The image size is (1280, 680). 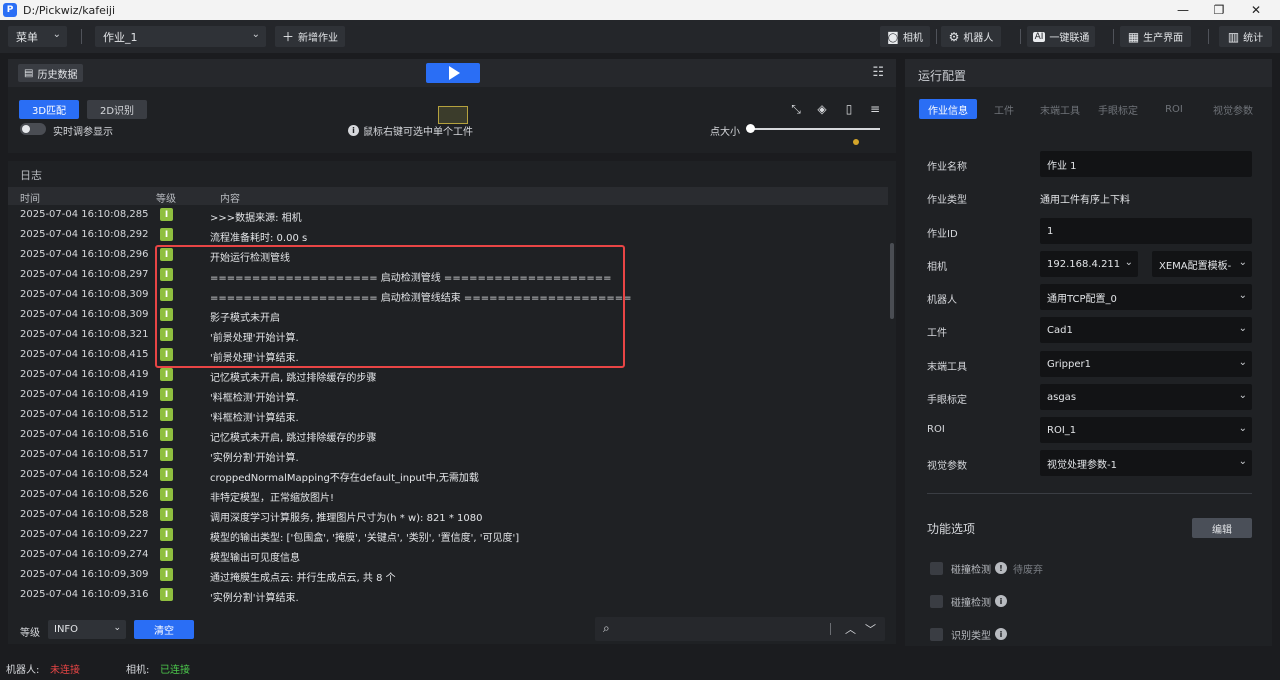 What do you see at coordinates (448, 395) in the screenshot?
I see `log-row: 2025-07-04 16:10:08,419 I '料框检测'开始计算.` at bounding box center [448, 395].